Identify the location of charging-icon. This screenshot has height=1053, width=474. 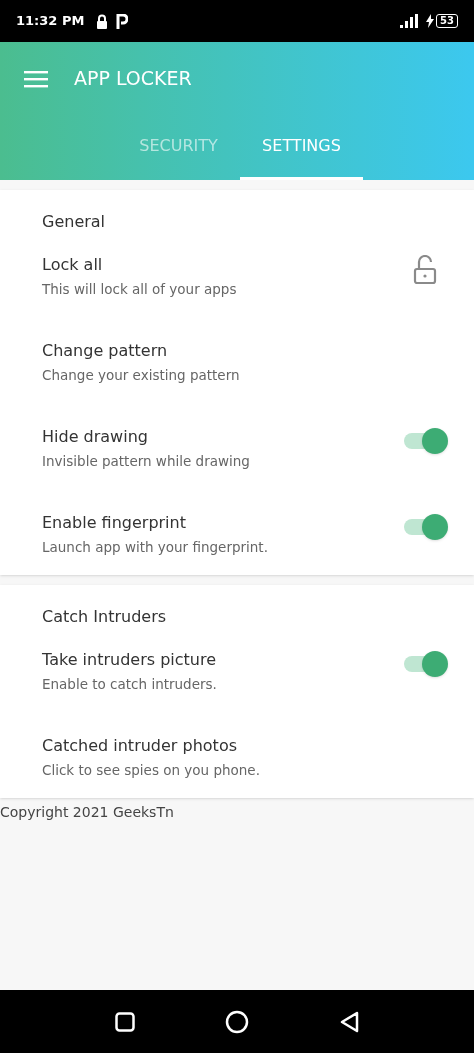
(430, 21).